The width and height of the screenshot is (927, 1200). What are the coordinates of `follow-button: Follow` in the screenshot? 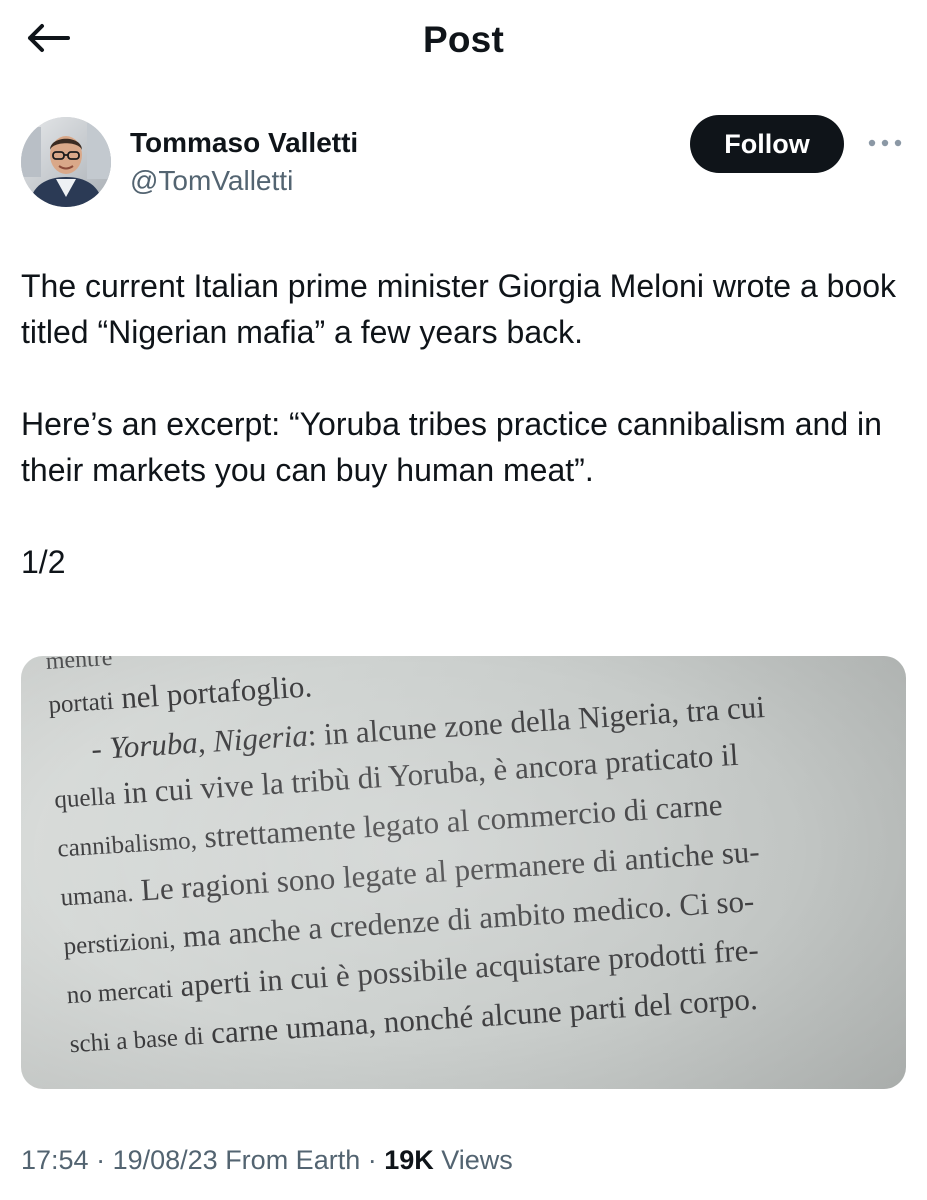 It's located at (767, 144).